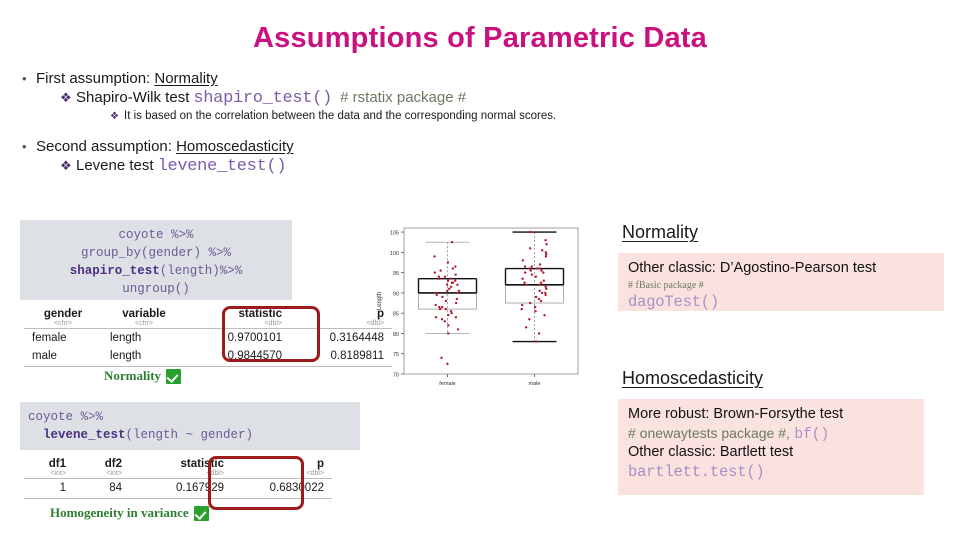  I want to click on th-df1: df1 <int>, so click(49, 466).